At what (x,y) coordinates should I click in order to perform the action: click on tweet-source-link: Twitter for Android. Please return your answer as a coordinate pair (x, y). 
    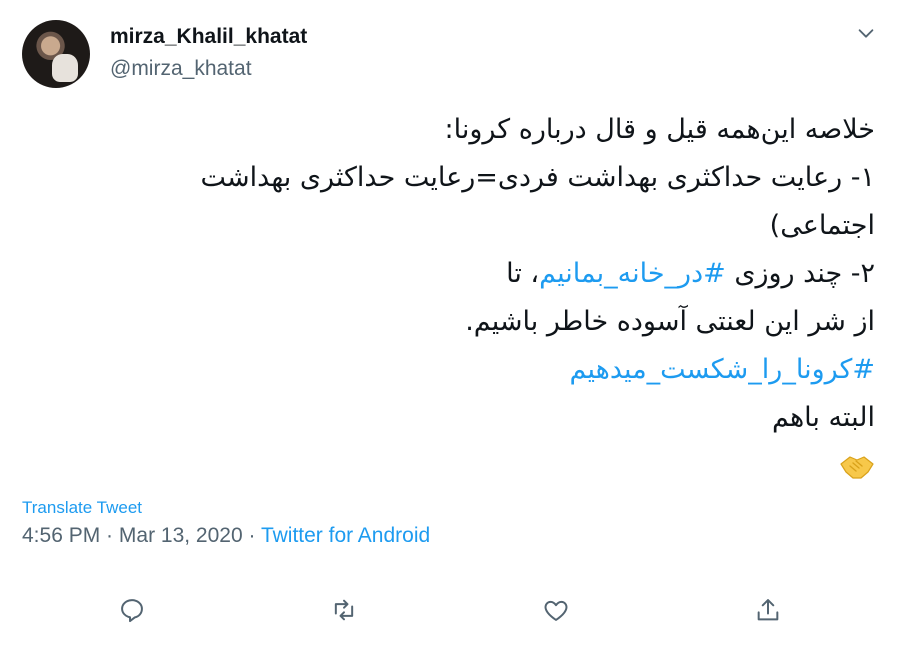
    Looking at the image, I should click on (345, 535).